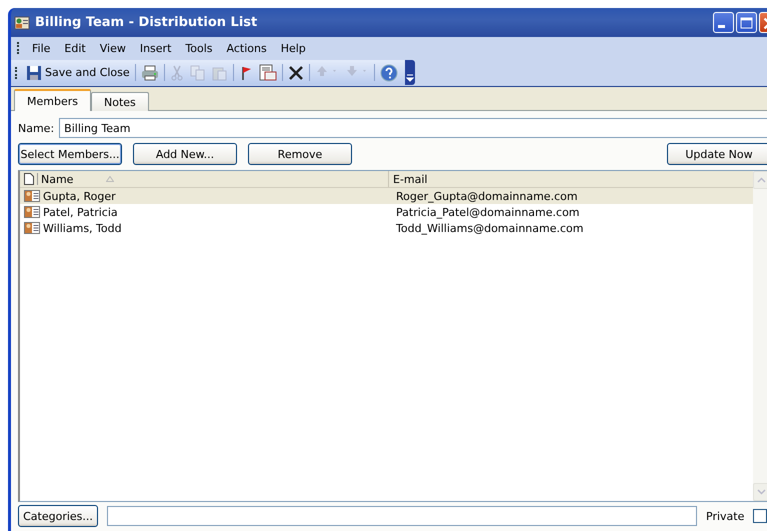 The height and width of the screenshot is (531, 767). What do you see at coordinates (75, 48) in the screenshot?
I see `menu-item: Edit` at bounding box center [75, 48].